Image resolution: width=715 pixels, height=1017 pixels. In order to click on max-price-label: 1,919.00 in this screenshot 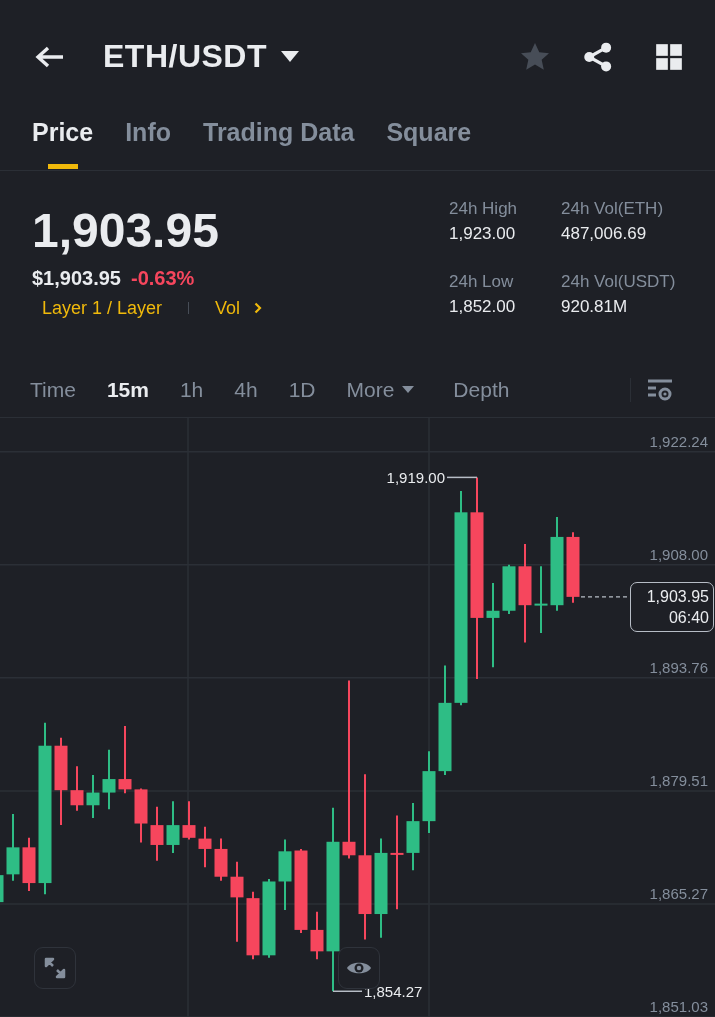, I will do `click(415, 478)`.